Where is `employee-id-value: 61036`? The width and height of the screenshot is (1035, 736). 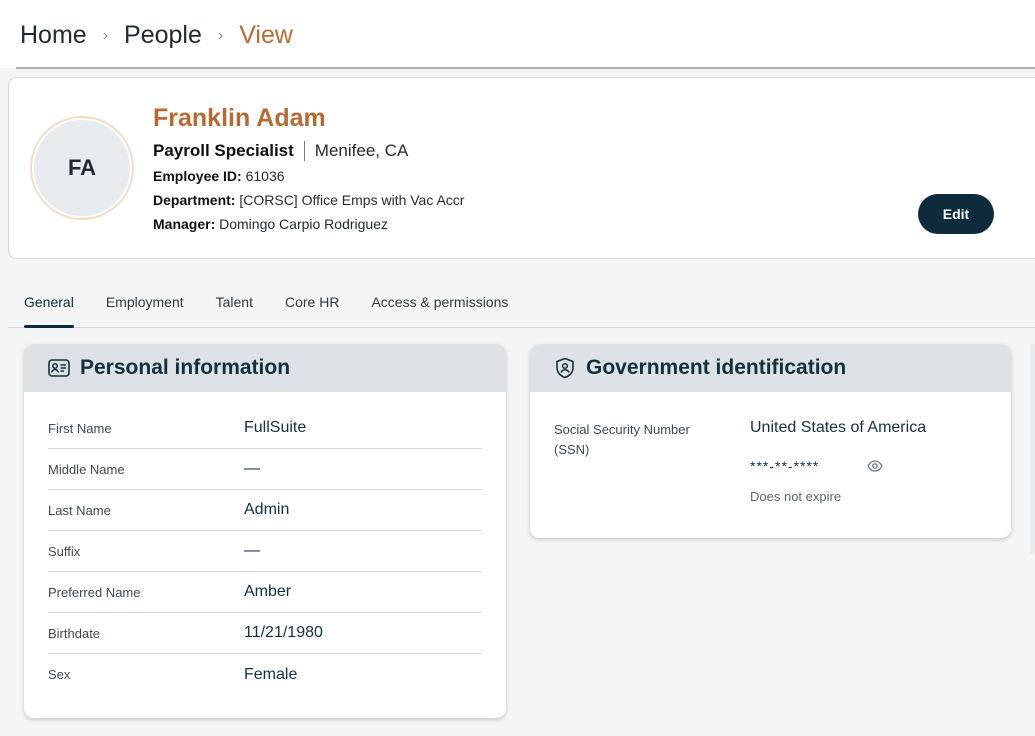
employee-id-value: 61036 is located at coordinates (265, 176).